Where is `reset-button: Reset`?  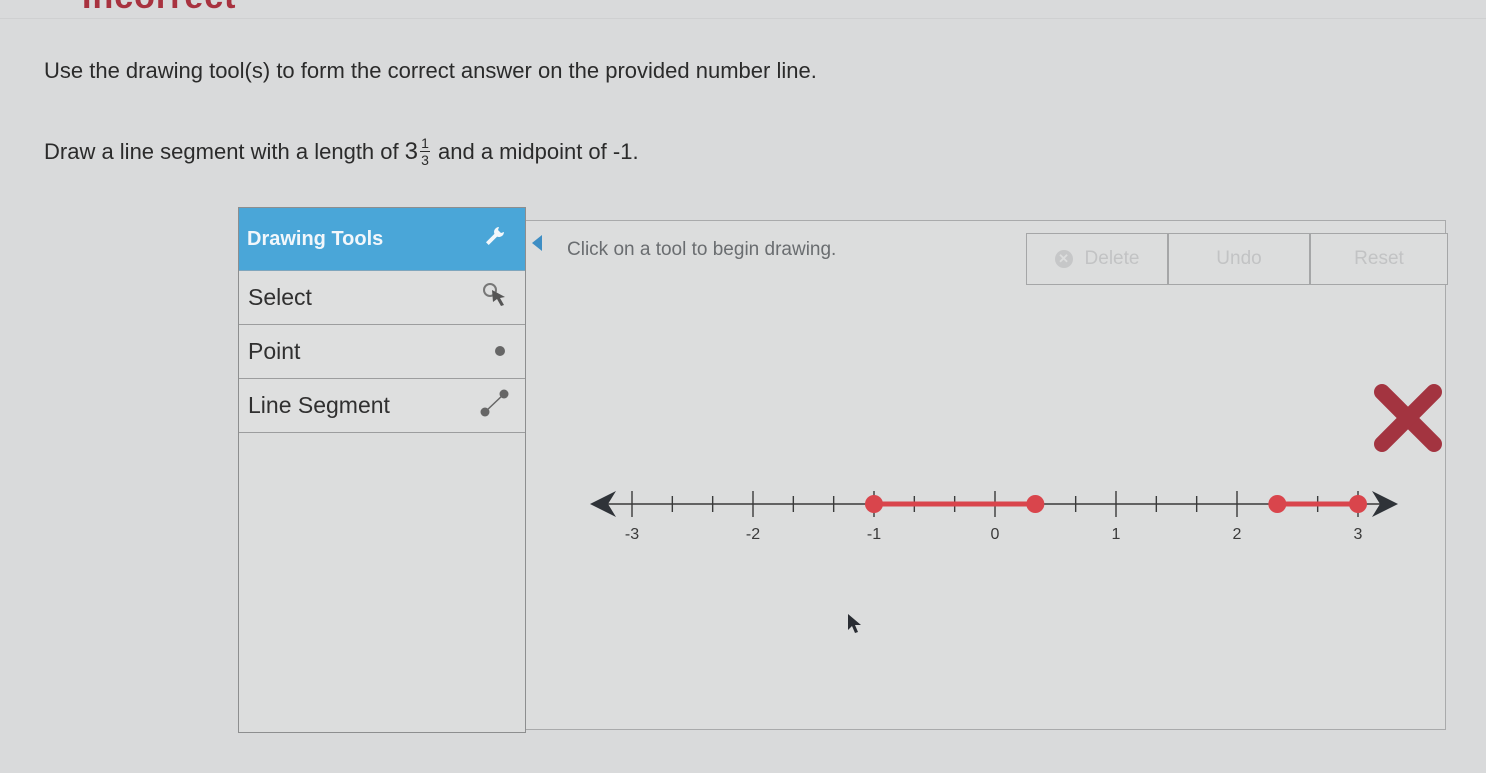
reset-button: Reset is located at coordinates (1379, 259).